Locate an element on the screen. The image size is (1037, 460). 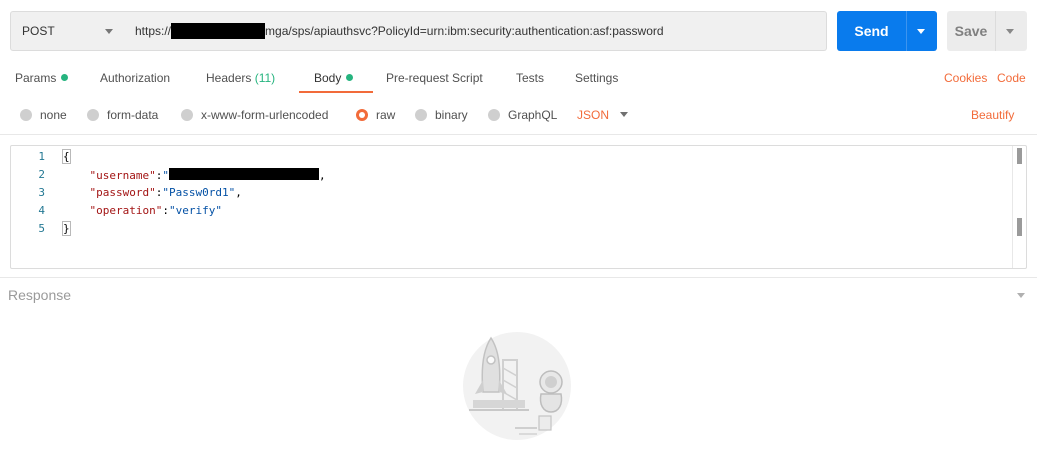
tab-authorization: Authorization is located at coordinates (135, 78).